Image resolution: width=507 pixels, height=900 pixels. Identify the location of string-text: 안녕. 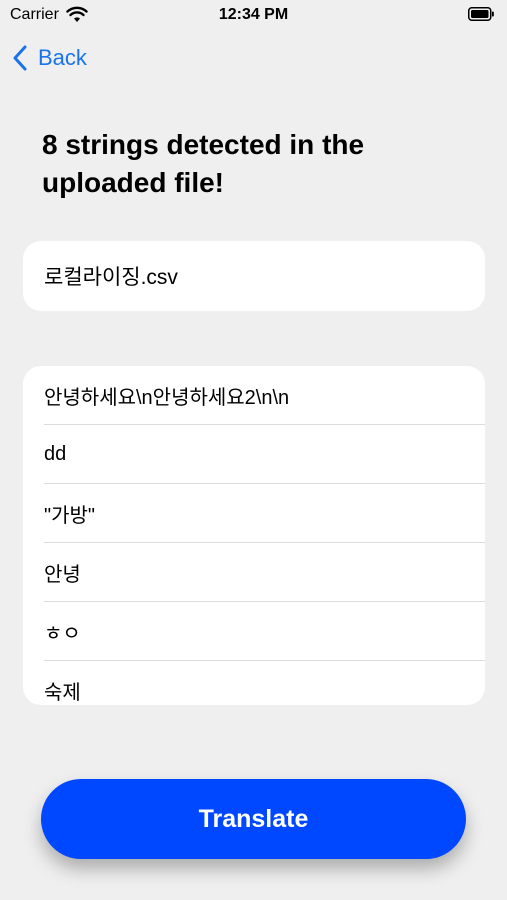
(62, 575).